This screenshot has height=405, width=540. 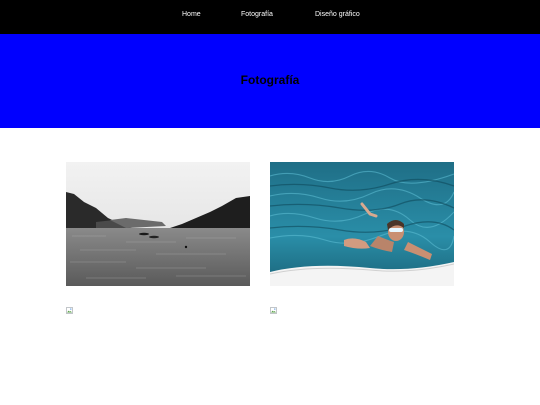 I want to click on nav-link-fotografia: Fotografía, so click(x=257, y=14).